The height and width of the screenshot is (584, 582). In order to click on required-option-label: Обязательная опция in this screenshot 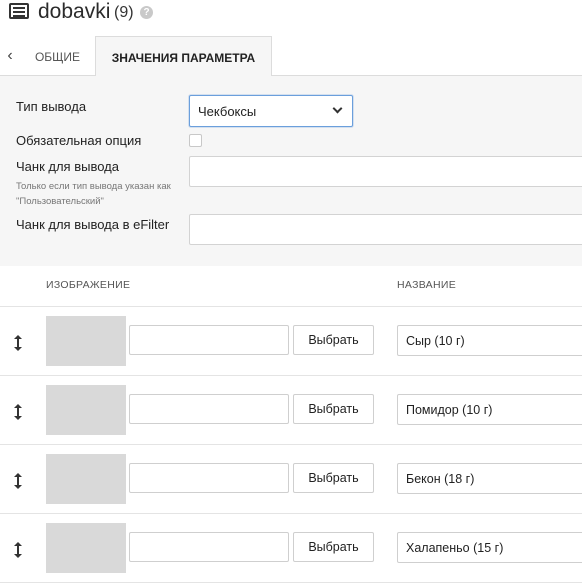, I will do `click(79, 140)`.